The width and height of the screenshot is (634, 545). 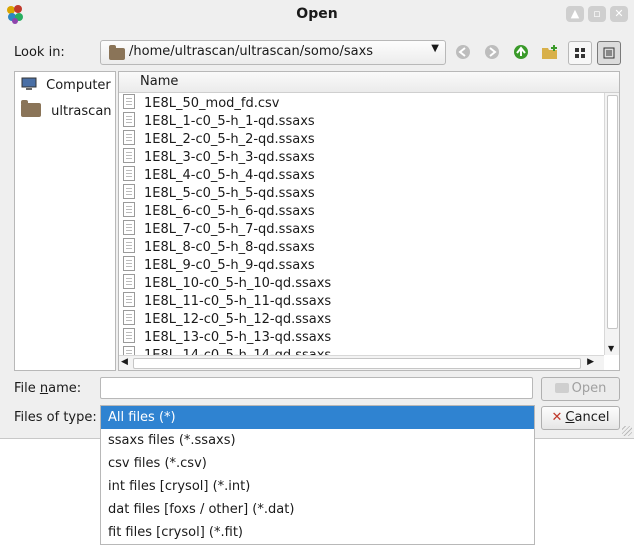 What do you see at coordinates (317, 486) in the screenshot?
I see `file-type-option: int files [crysol] (*.int)` at bounding box center [317, 486].